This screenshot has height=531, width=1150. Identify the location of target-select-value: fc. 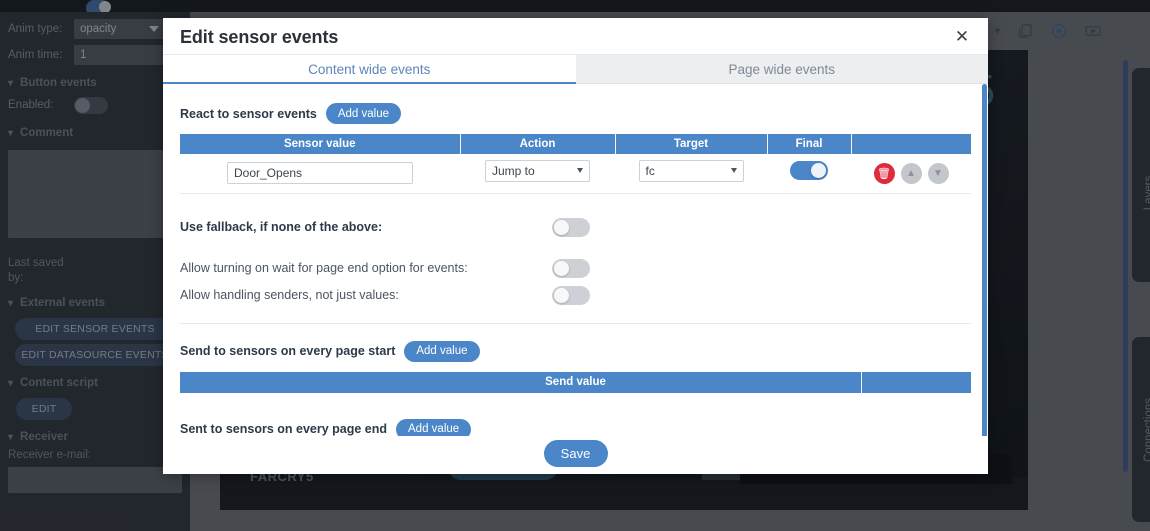
(650, 170).